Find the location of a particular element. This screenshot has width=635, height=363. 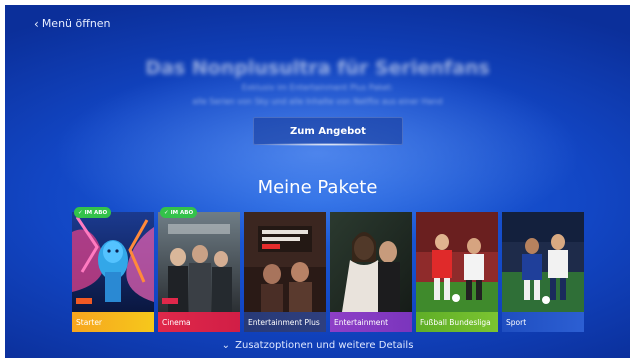

package-card-sport: Sport is located at coordinates (543, 272).